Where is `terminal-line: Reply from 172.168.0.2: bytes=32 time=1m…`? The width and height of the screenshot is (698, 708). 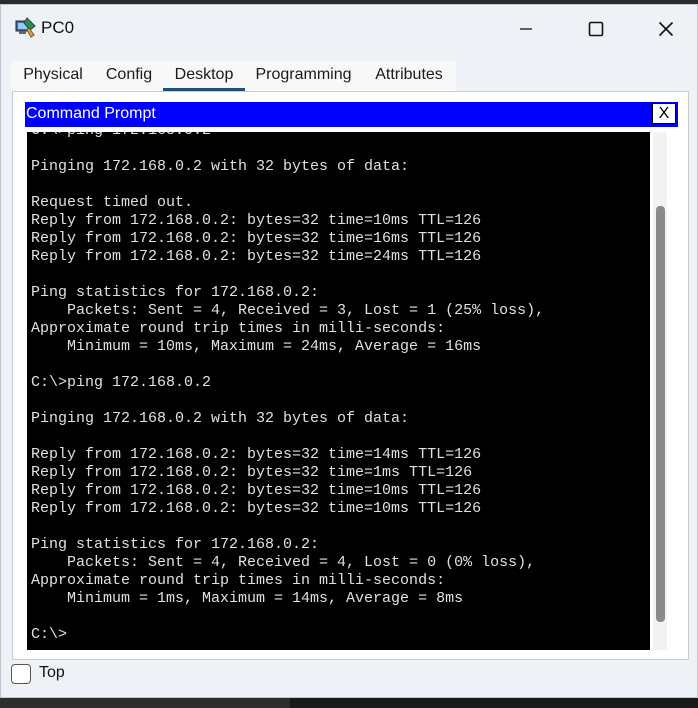 terminal-line: Reply from 172.168.0.2: bytes=32 time=1m… is located at coordinates (252, 472).